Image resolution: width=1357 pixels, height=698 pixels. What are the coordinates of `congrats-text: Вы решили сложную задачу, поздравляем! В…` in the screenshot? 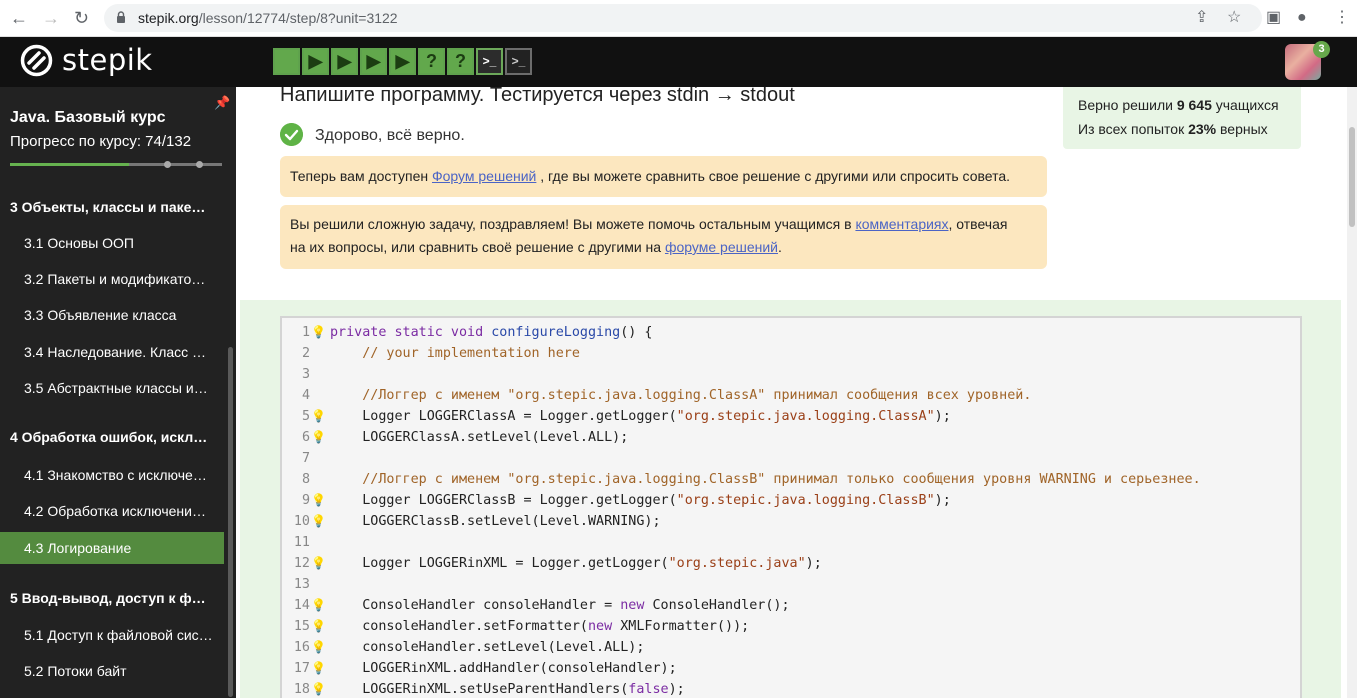 It's located at (573, 224).